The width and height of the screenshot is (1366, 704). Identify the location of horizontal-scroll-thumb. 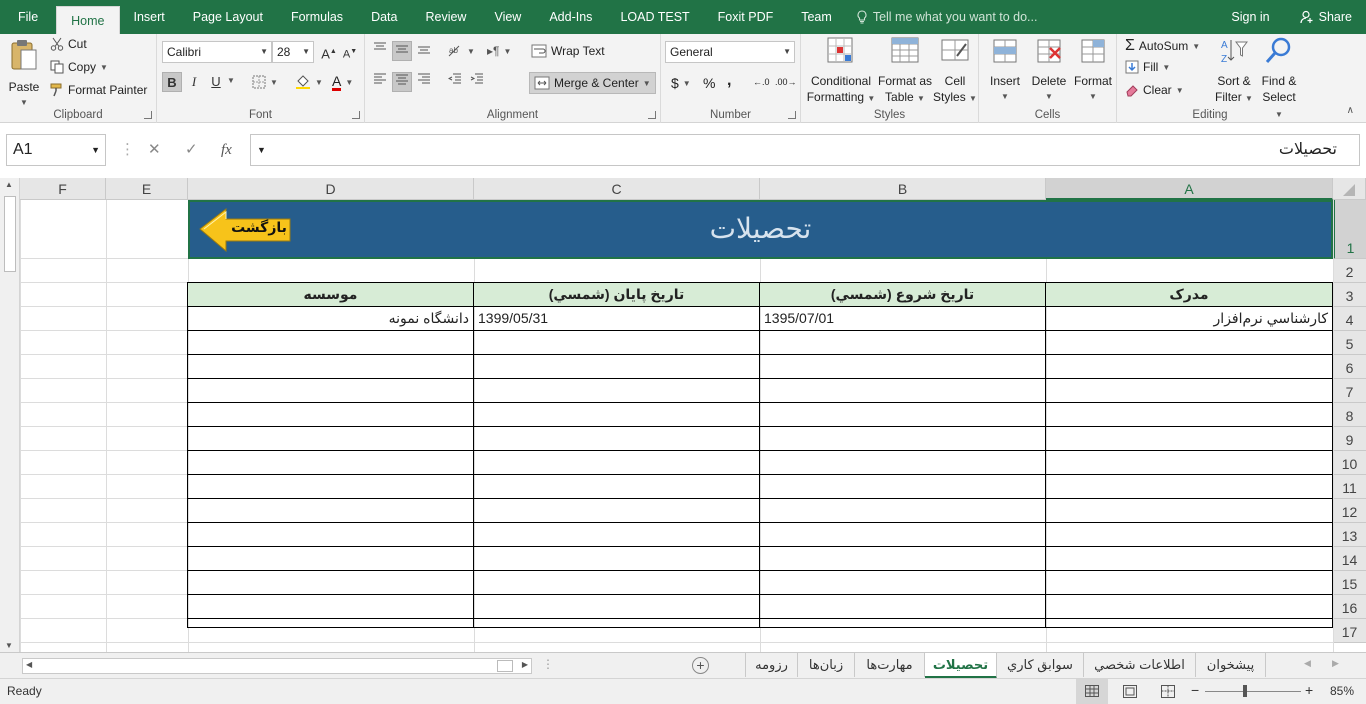
(505, 666).